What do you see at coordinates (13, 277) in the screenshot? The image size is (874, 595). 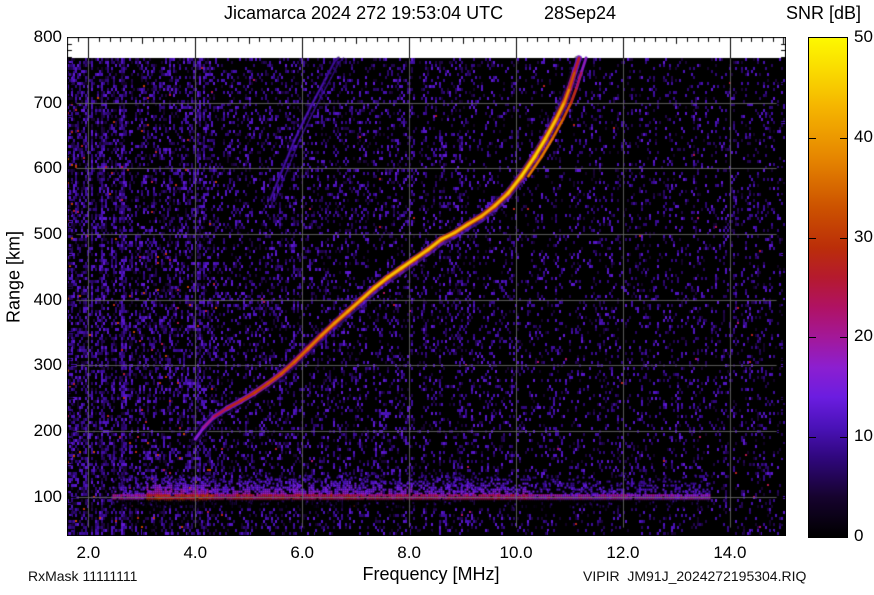 I see `y-axis-label: Range [km]` at bounding box center [13, 277].